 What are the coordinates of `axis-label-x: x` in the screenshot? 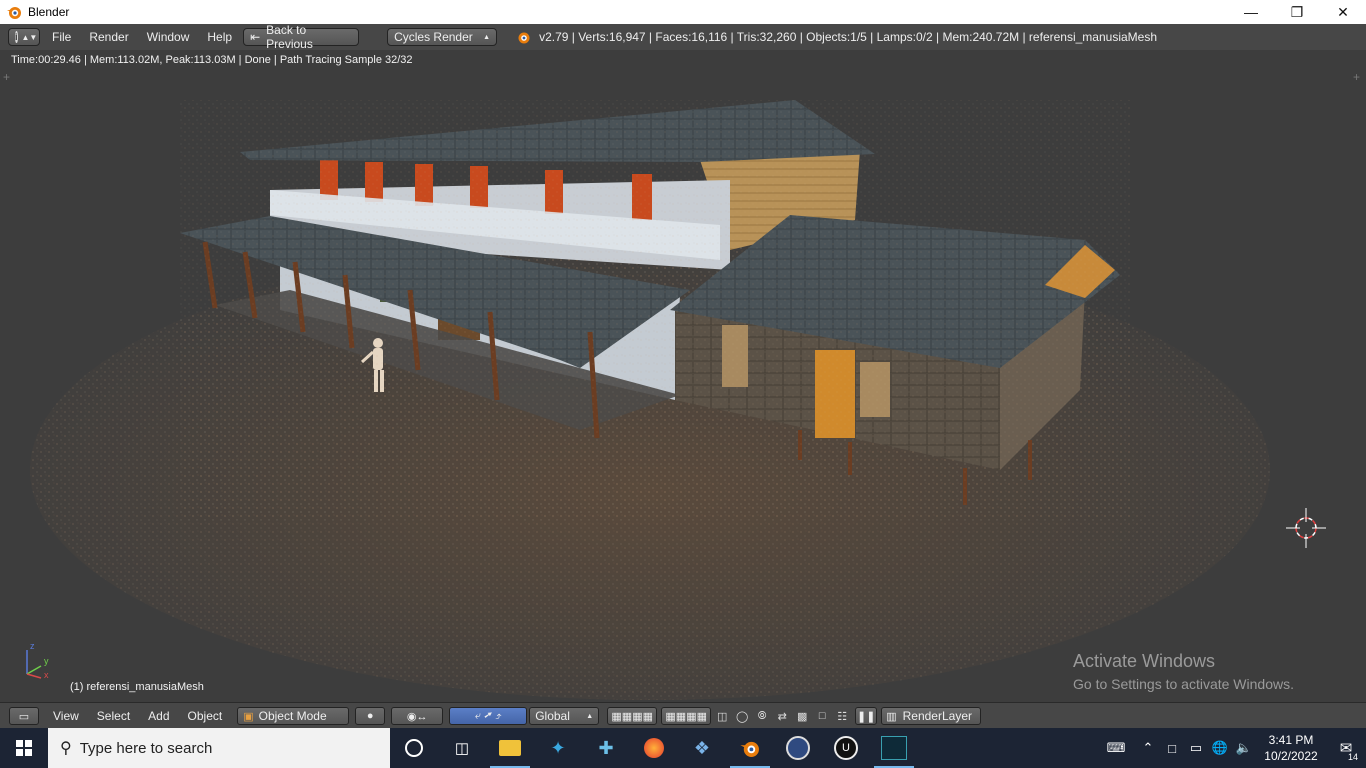 It's located at (46, 675).